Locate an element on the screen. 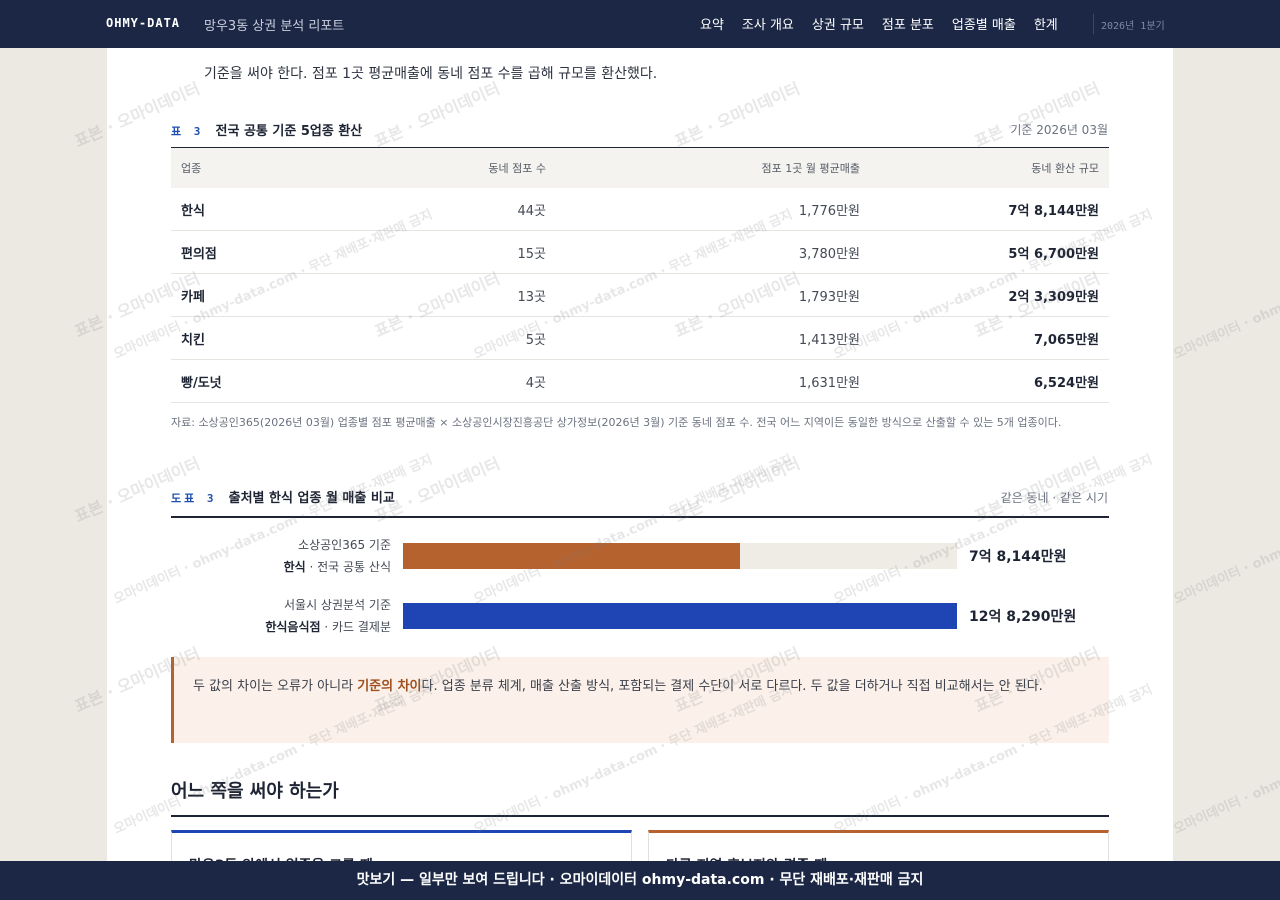 This screenshot has width=1280, height=900. section-nav: 요약 조사 개요 상권 규모 점포 분포 업종별 매출 한계 is located at coordinates (888, 23).